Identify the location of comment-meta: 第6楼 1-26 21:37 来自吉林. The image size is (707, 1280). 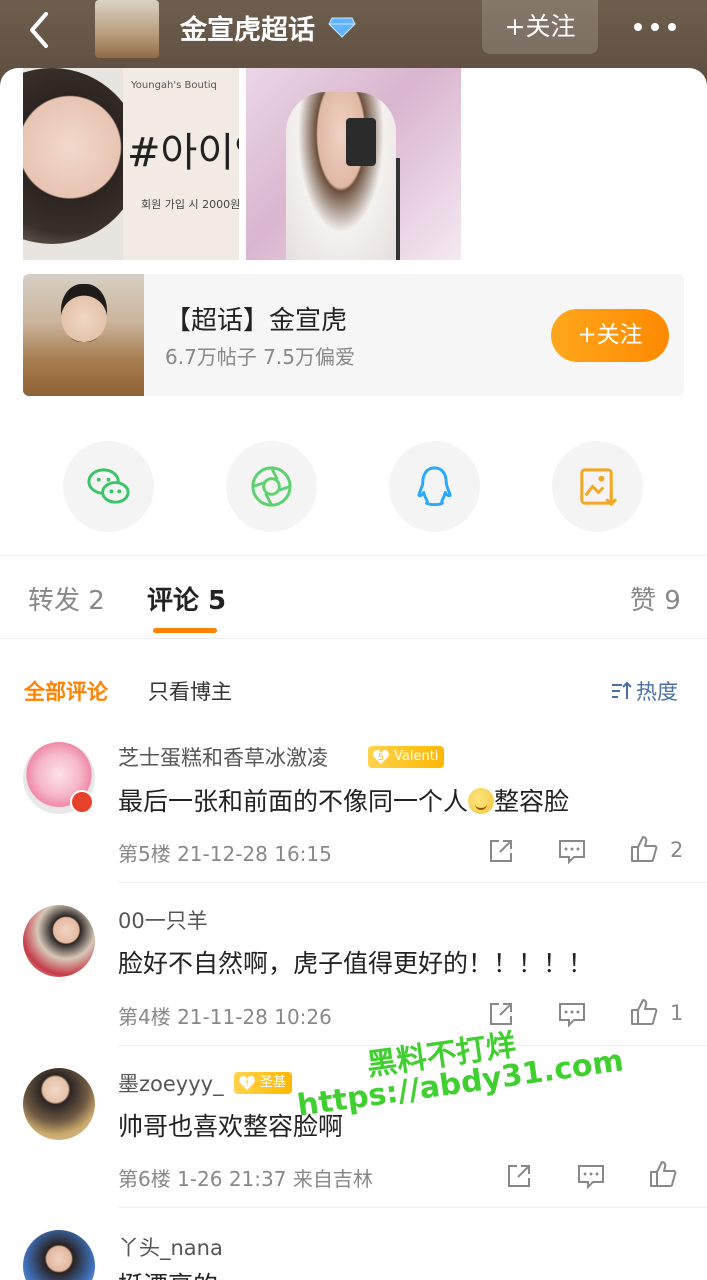
(245, 1179).